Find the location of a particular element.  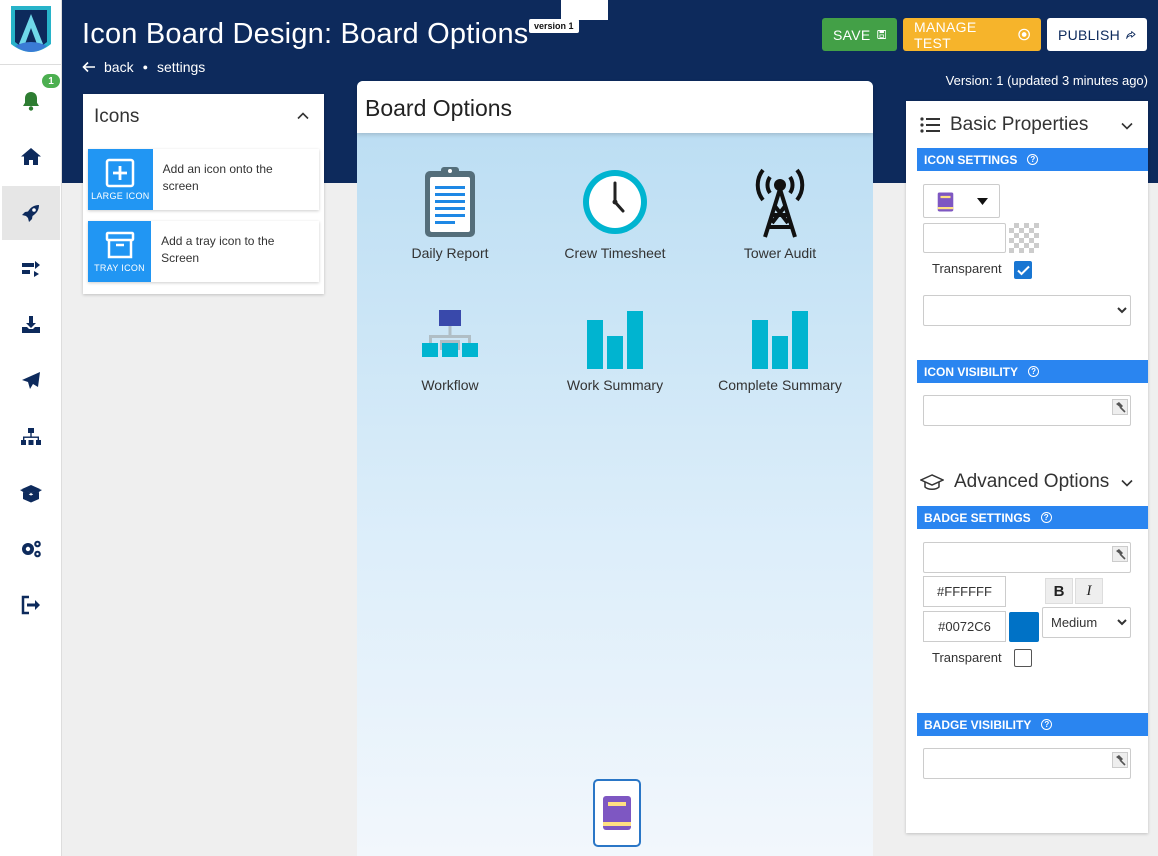

breadcrumb-current: settings is located at coordinates (181, 67).